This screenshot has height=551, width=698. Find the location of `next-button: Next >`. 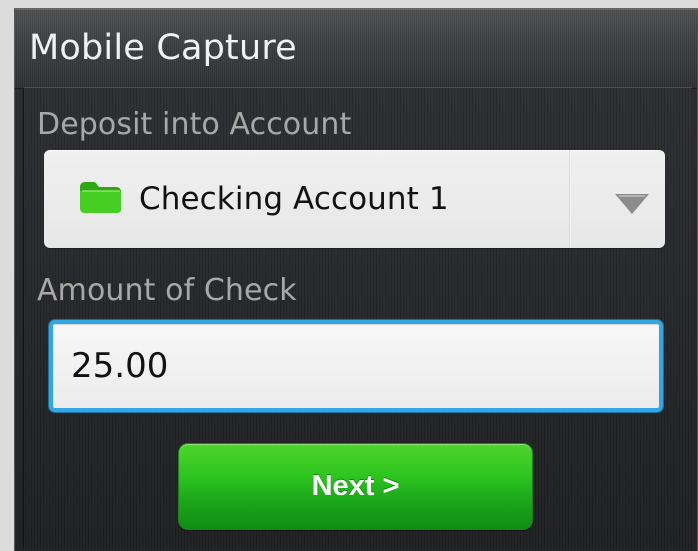

next-button: Next > is located at coordinates (355, 486).